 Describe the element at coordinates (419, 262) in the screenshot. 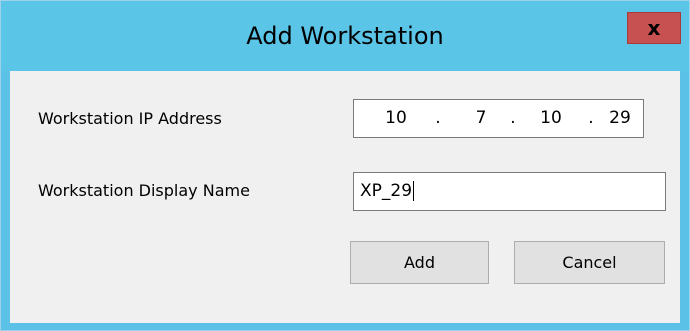

I see `add-button: Add` at that location.